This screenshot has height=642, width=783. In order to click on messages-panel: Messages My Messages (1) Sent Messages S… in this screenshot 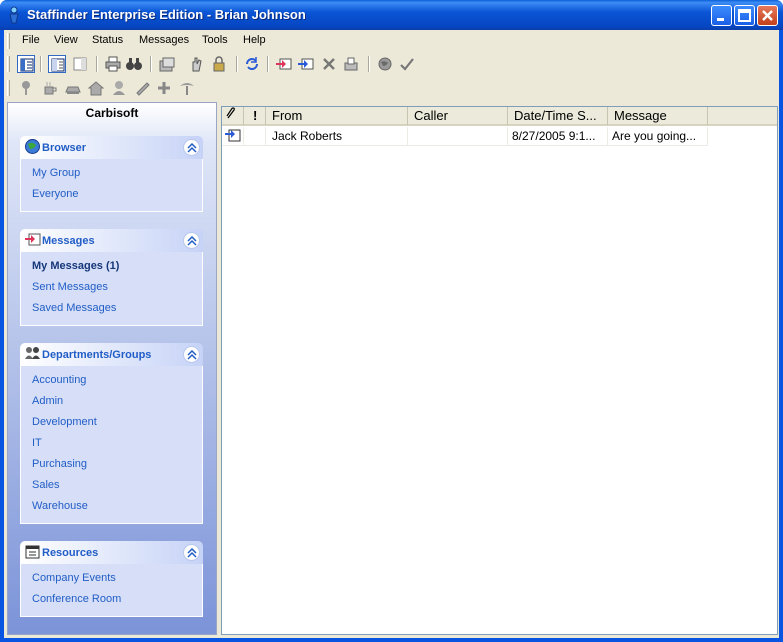, I will do `click(111, 277)`.